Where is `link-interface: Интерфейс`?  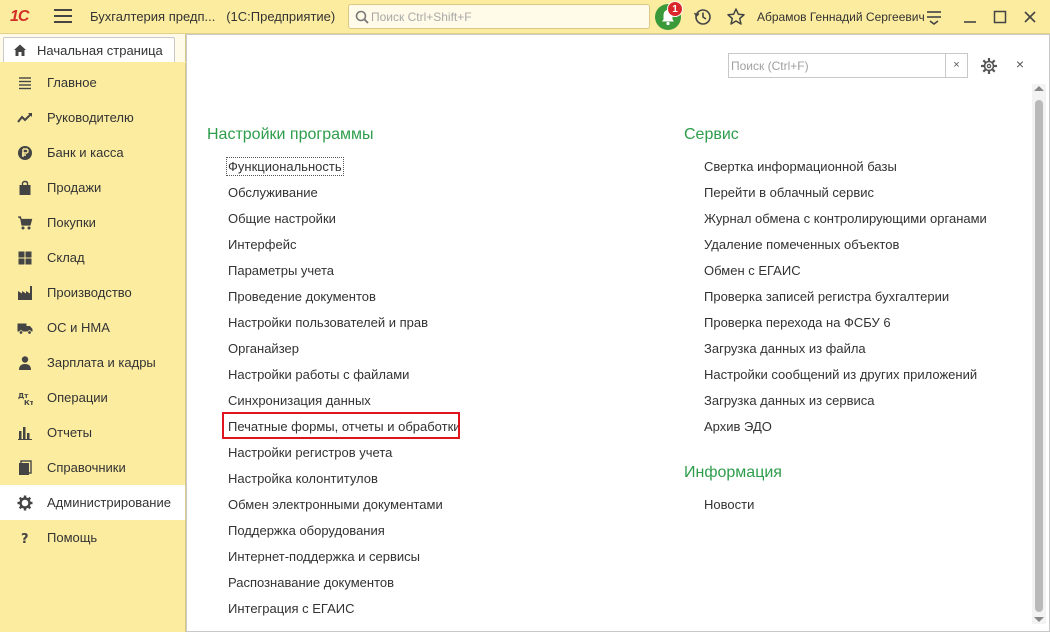 link-interface: Интерфейс is located at coordinates (262, 244).